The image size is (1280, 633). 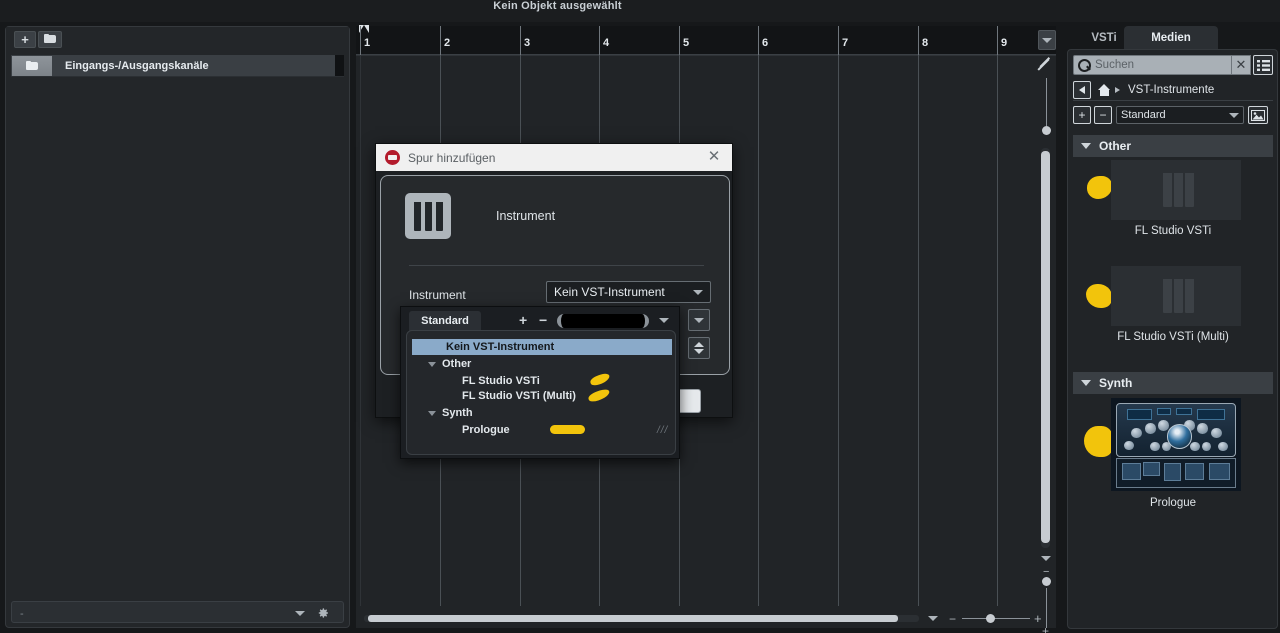 What do you see at coordinates (699, 320) in the screenshot?
I see `secondary-select-button` at bounding box center [699, 320].